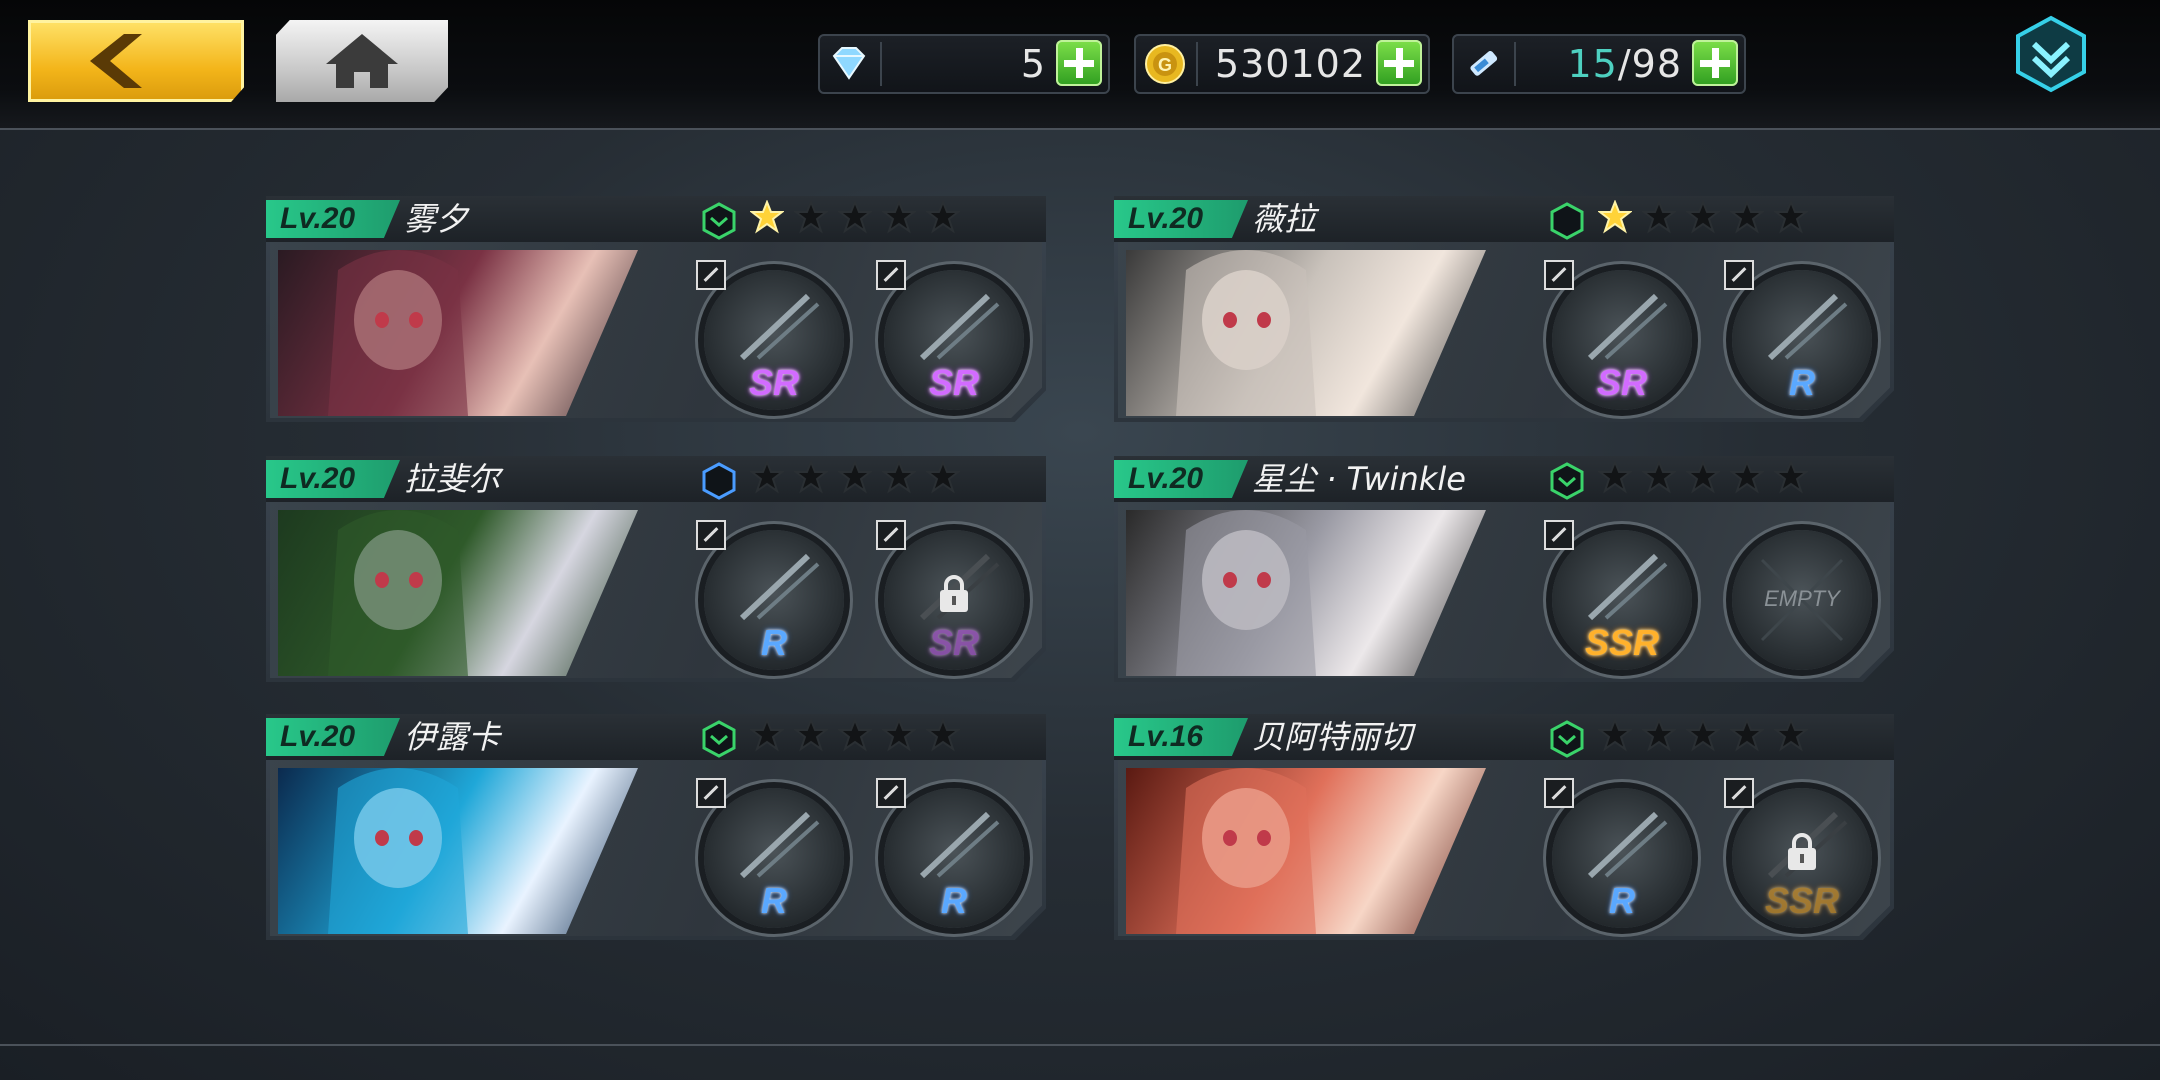 The height and width of the screenshot is (1080, 2160). I want to click on home-icon, so click(362, 61).